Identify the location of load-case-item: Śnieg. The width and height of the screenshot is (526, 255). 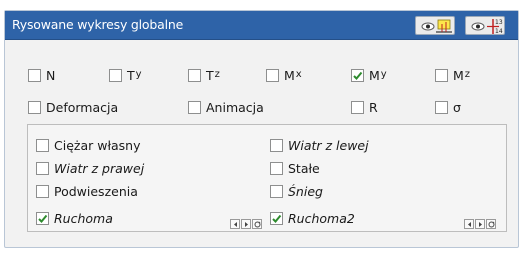
(296, 191).